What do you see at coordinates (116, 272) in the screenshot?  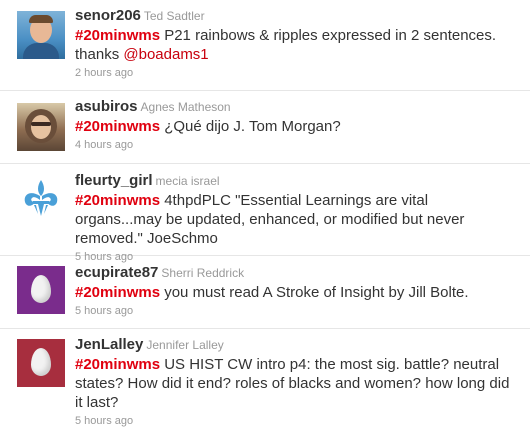 I see `screen-name-link: ecupirate87` at bounding box center [116, 272].